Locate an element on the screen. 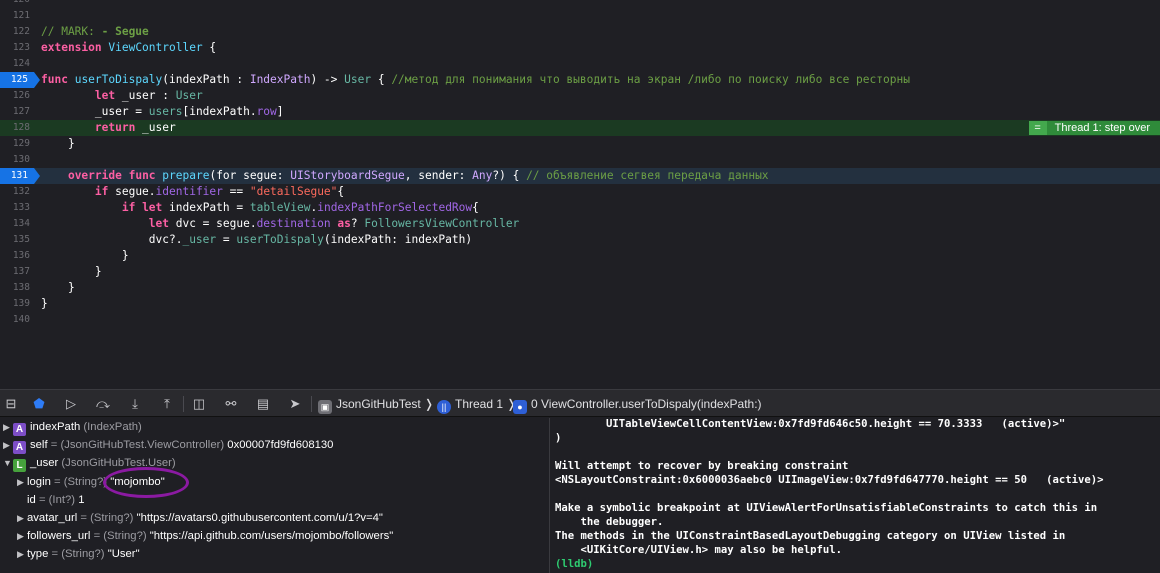  variable-type: = (JsonGitHubTest.ViewController) is located at coordinates (137, 445).